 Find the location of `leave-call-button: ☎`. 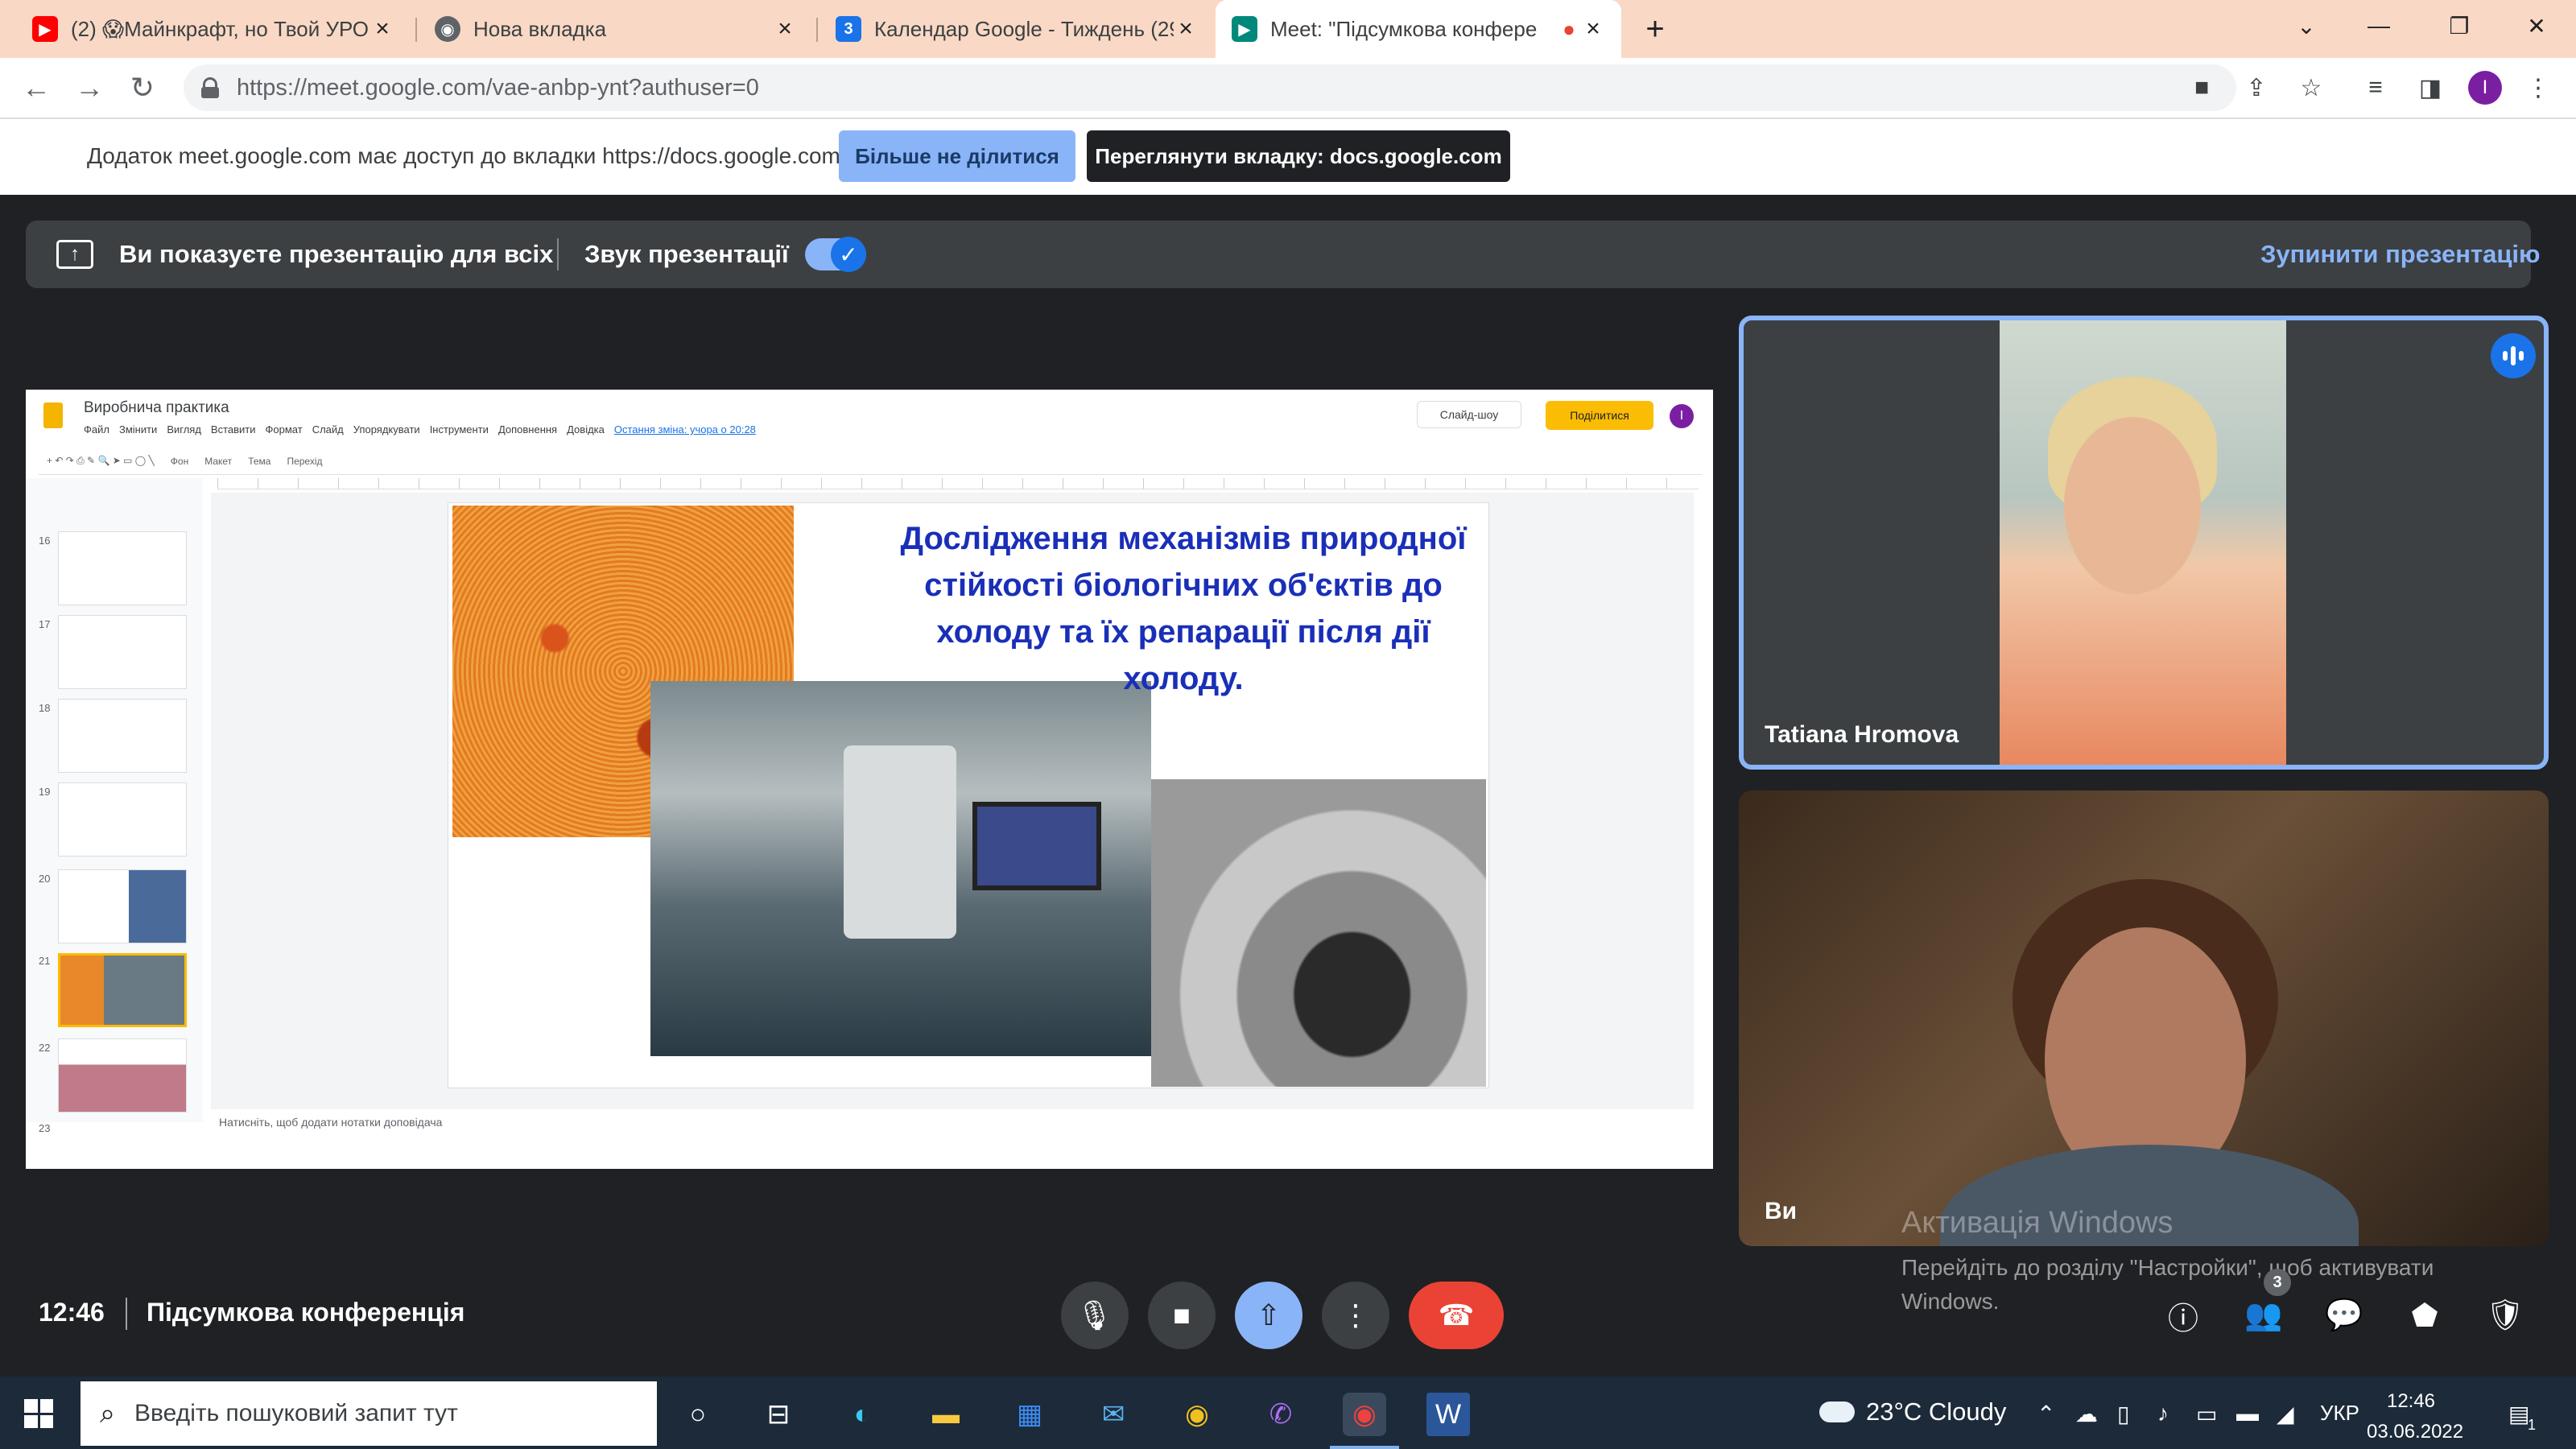

leave-call-button: ☎ is located at coordinates (1456, 1315).